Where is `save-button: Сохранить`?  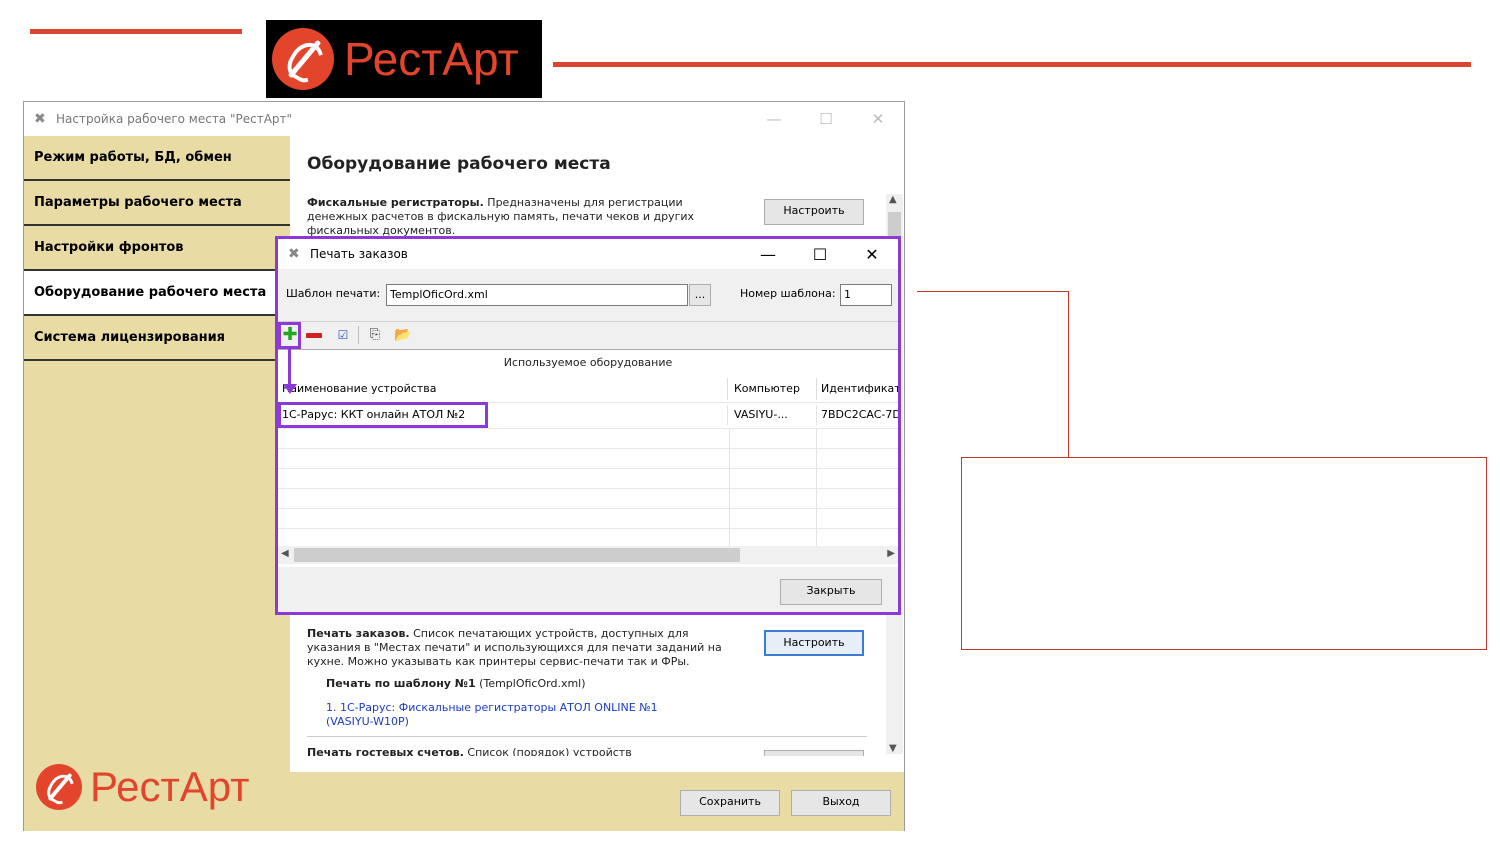
save-button: Сохранить is located at coordinates (730, 803).